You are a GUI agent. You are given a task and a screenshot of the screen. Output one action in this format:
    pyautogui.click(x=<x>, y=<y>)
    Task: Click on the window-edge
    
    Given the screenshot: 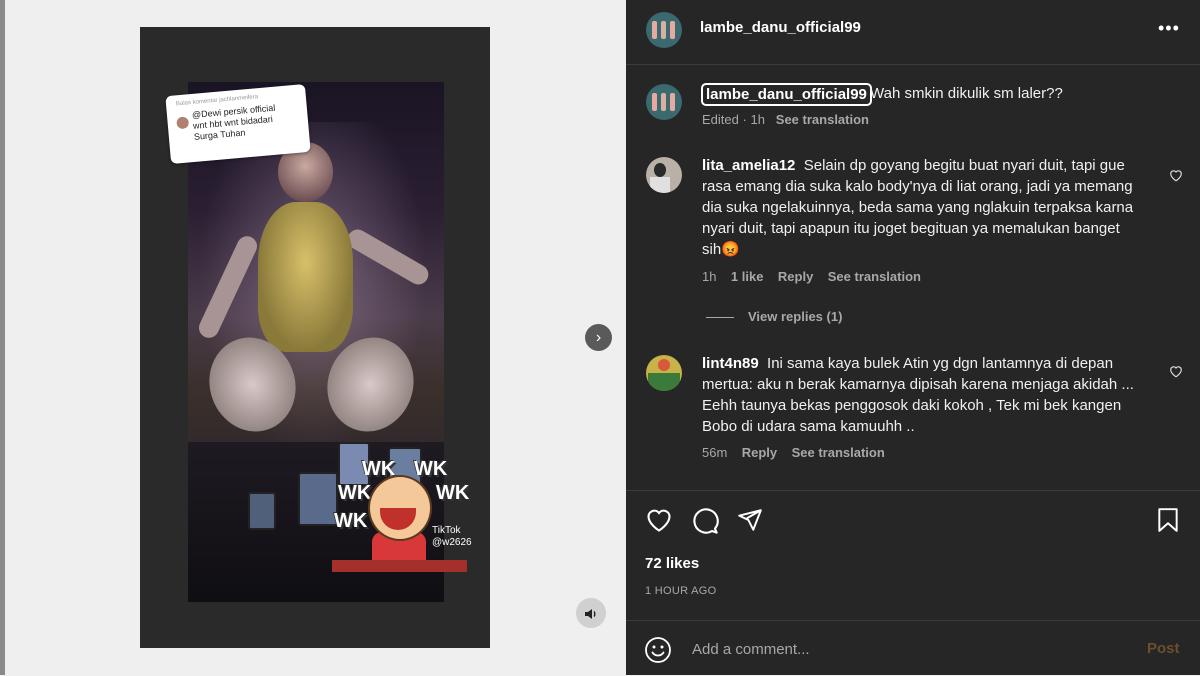 What is the action you would take?
    pyautogui.click(x=2, y=337)
    